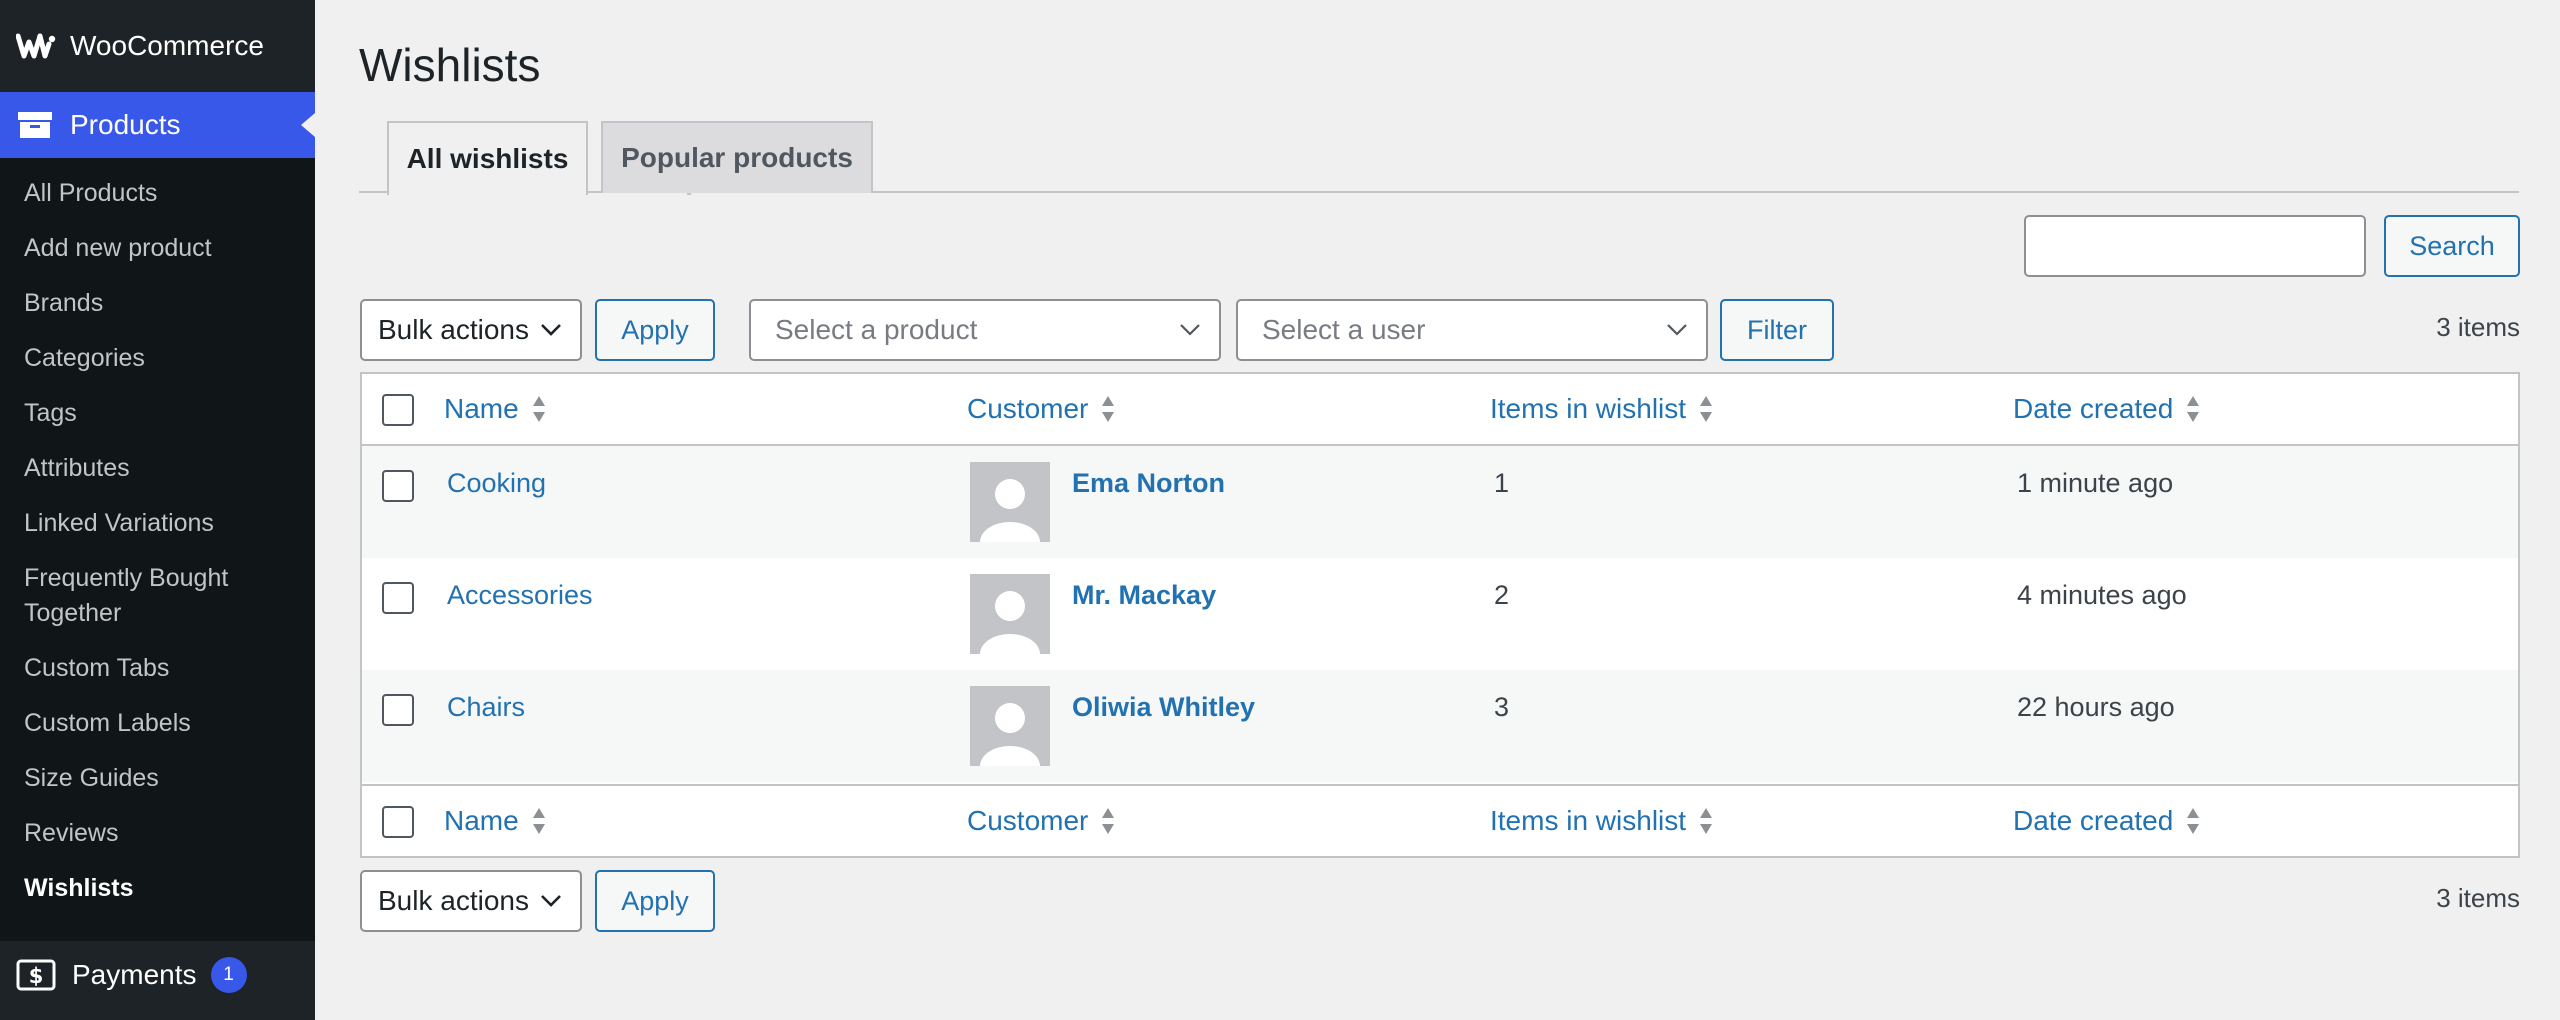 The image size is (2560, 1020). I want to click on column-header-items: Items in wishlist, so click(1602, 409).